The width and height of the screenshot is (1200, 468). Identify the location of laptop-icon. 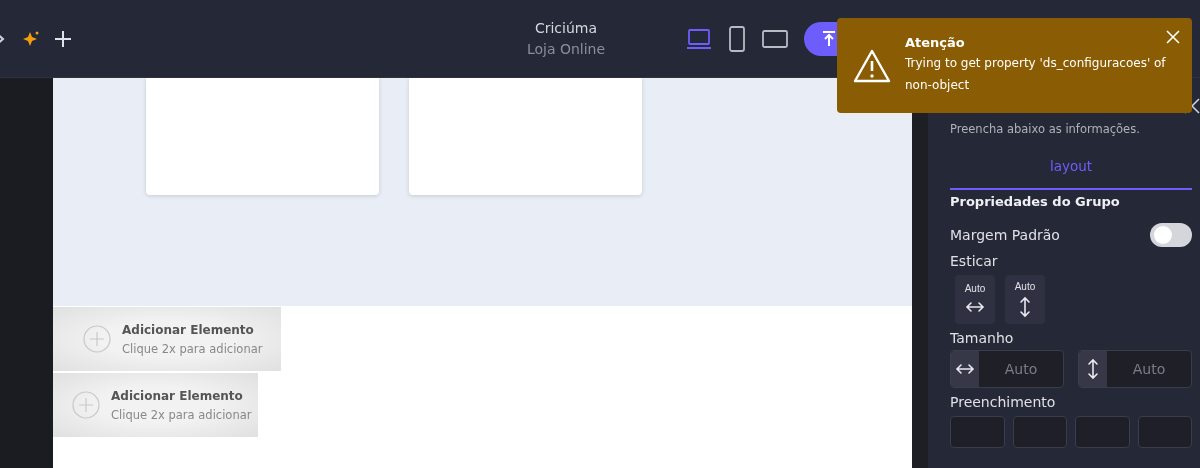
(699, 38).